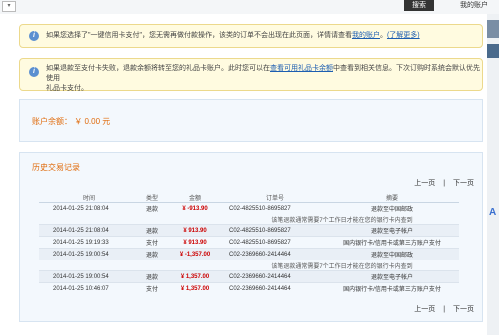 Image resolution: width=499 pixels, height=335 pixels. Describe the element at coordinates (403, 35) in the screenshot. I see `learn-more-link: (了解更多)` at that location.